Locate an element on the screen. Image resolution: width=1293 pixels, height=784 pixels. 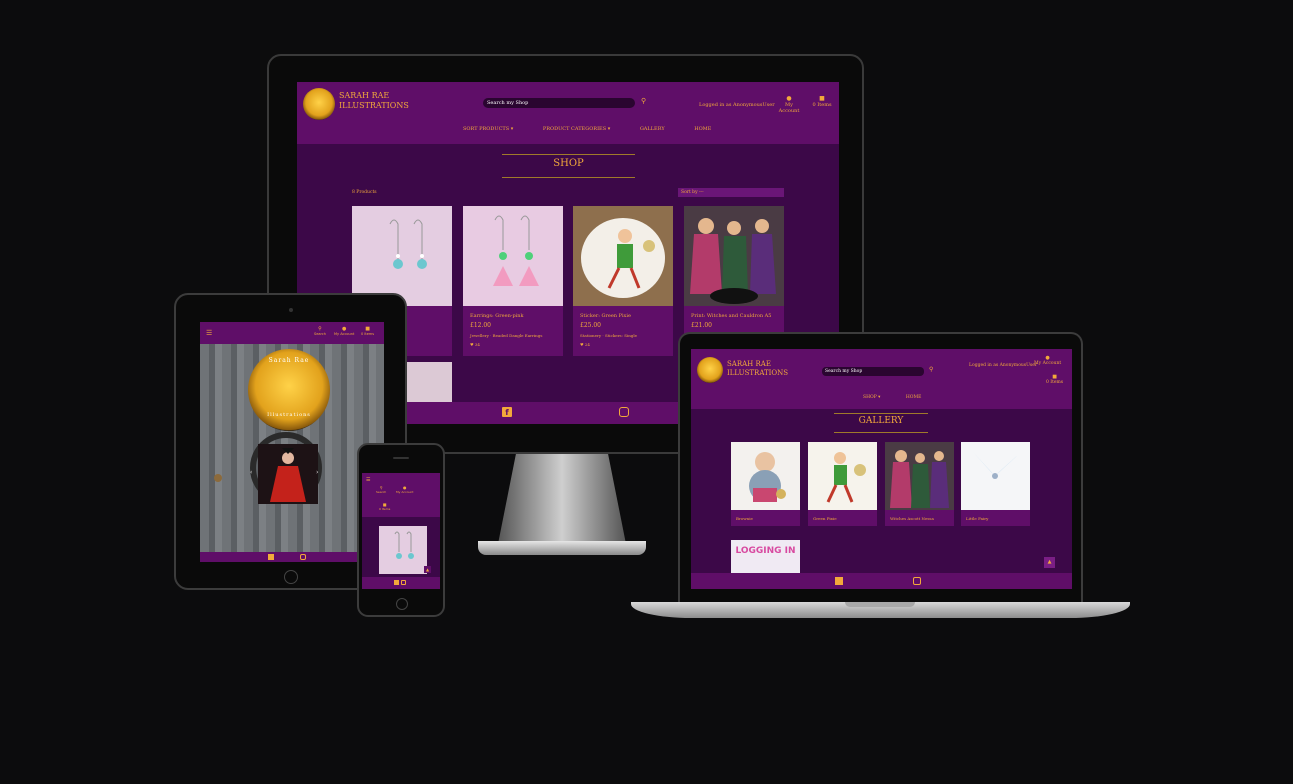
laptop-notch is located at coordinates (880, 604).